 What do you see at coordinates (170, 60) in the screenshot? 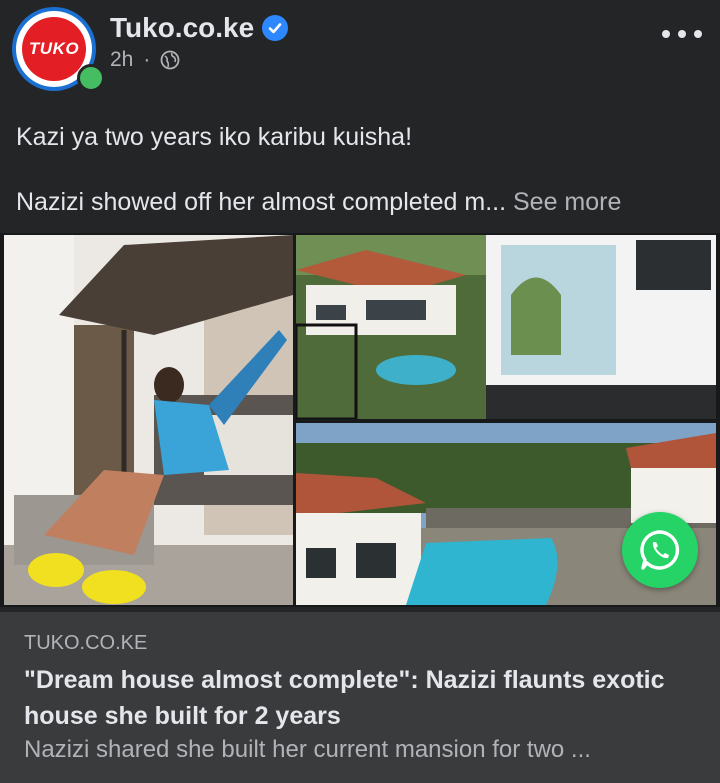
I see `globe-icon` at bounding box center [170, 60].